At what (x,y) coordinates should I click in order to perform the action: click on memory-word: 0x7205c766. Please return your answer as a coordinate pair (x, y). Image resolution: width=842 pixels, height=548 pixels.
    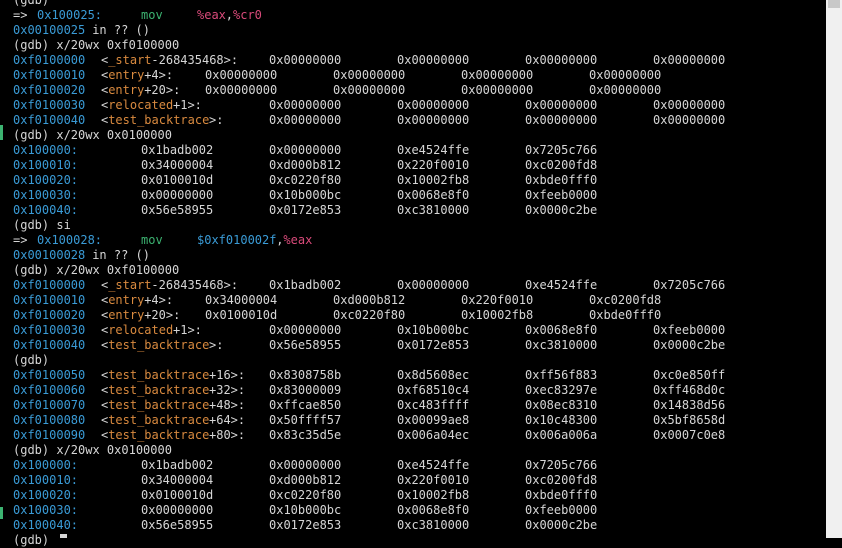
    Looking at the image, I should click on (561, 150).